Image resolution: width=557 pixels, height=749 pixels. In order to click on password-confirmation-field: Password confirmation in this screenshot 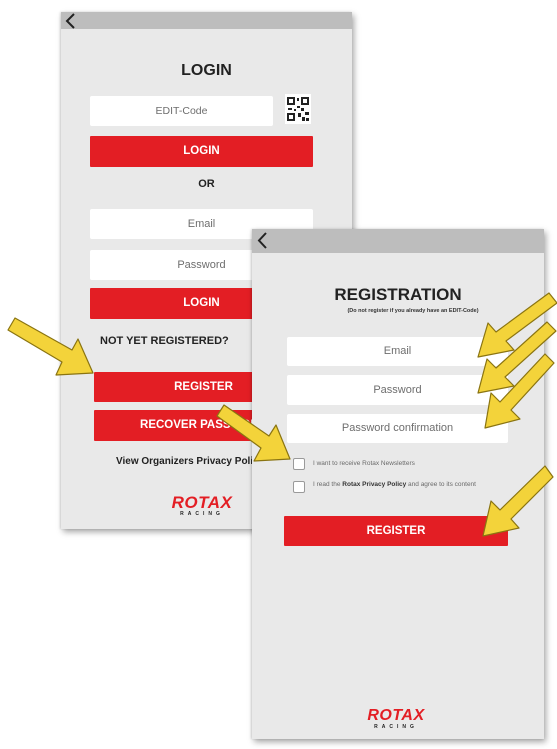, I will do `click(397, 428)`.